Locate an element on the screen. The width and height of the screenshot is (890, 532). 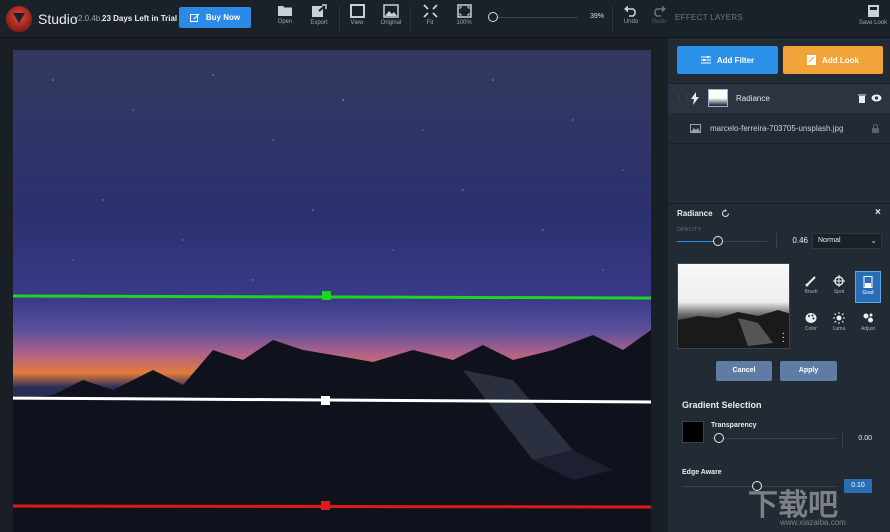
filter-header: Radiance × is located at coordinates (779, 213).